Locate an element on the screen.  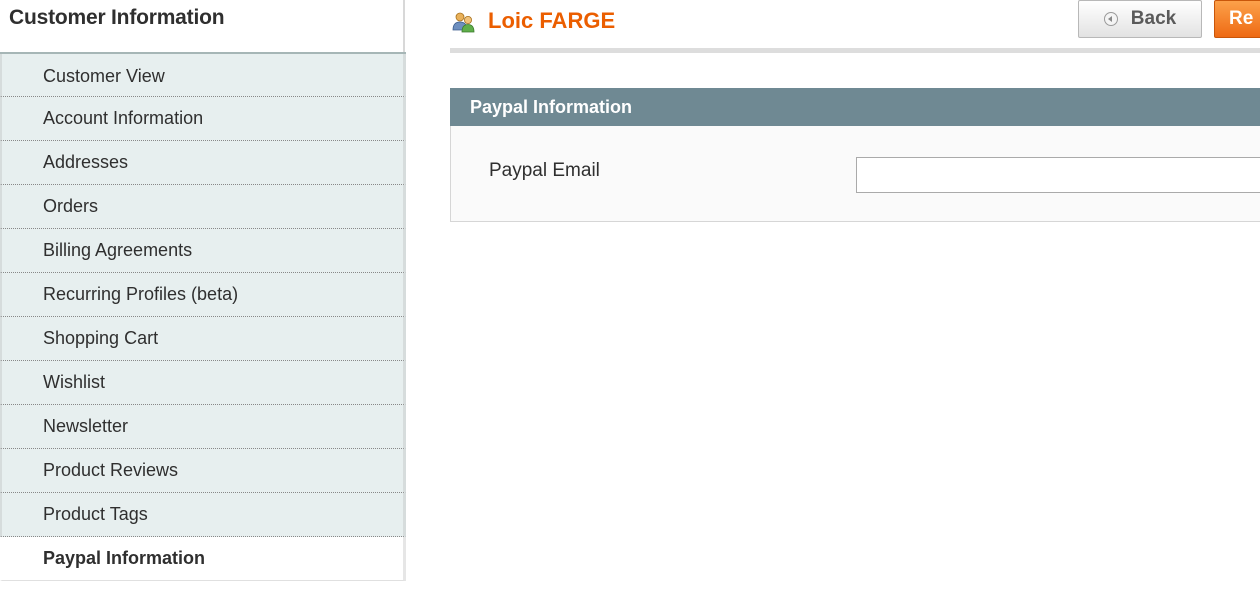
tab-paypal-information: Paypal Information is located at coordinates (203, 559).